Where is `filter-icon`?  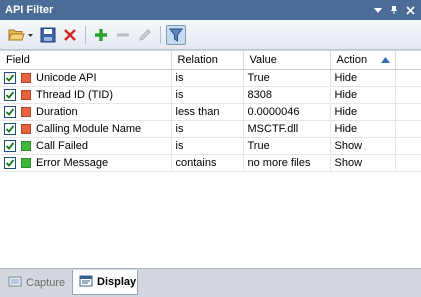
filter-icon is located at coordinates (176, 34).